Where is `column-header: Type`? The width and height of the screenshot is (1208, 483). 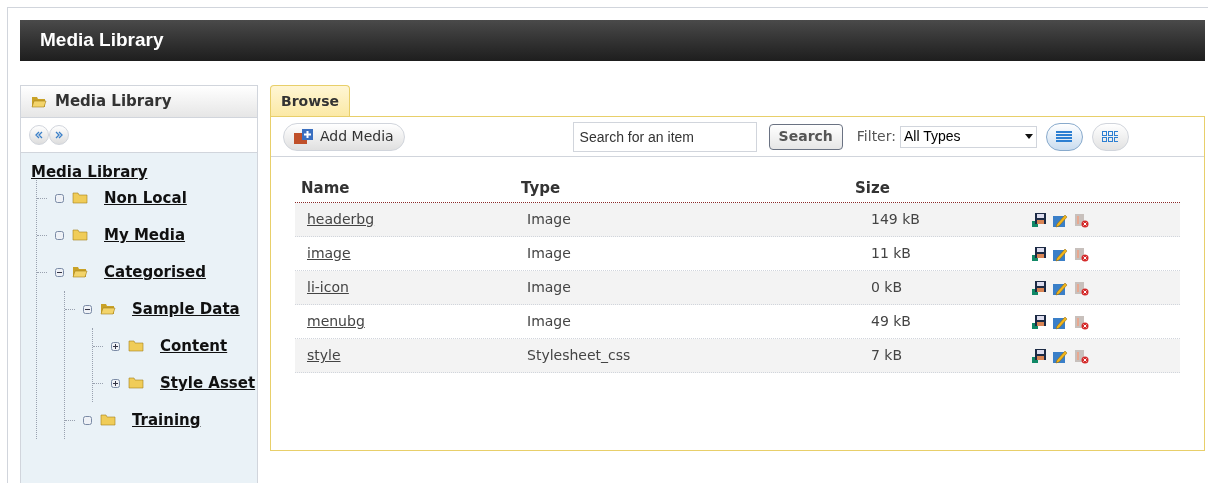 column-header: Type is located at coordinates (541, 188).